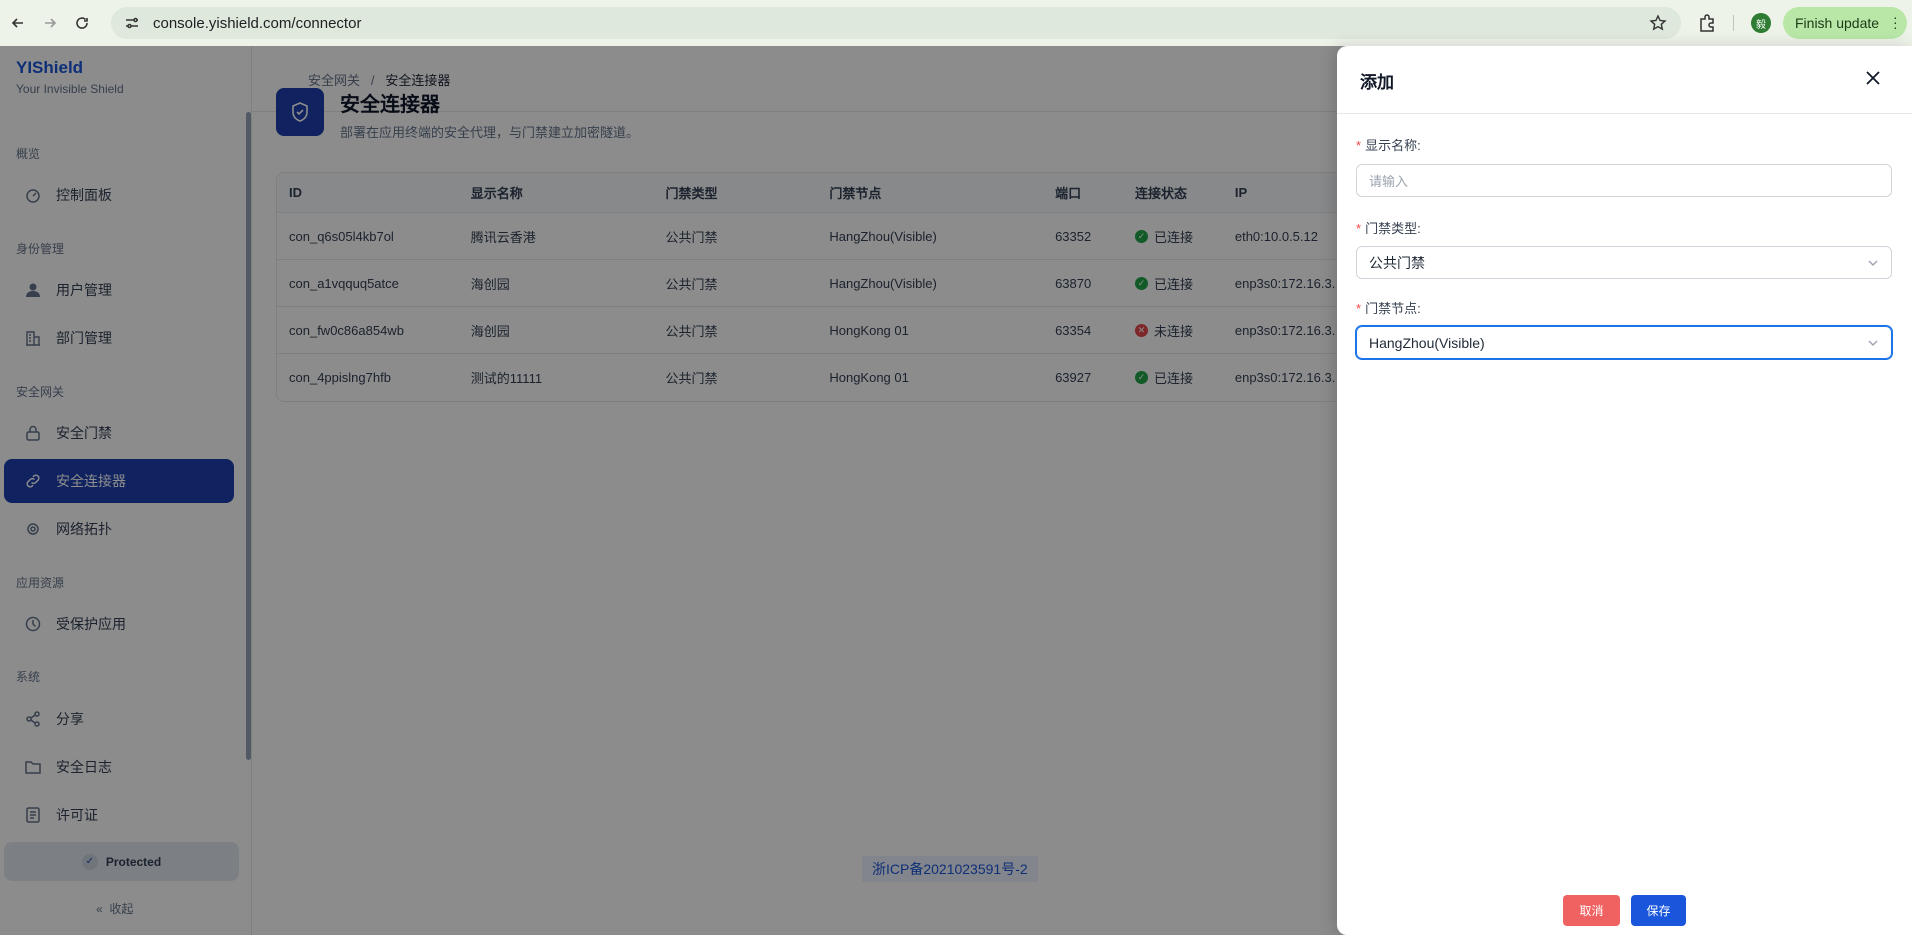  Describe the element at coordinates (1761, 23) in the screenshot. I see `profile-avatar: 毅` at that location.